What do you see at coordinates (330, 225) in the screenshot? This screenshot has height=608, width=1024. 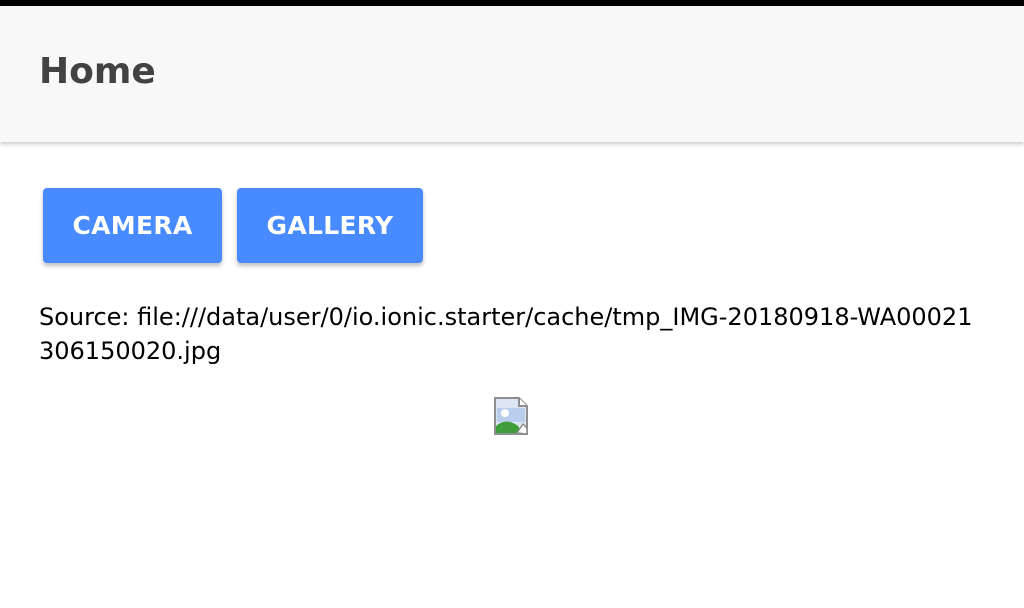 I see `gallery-button: GALLERY` at bounding box center [330, 225].